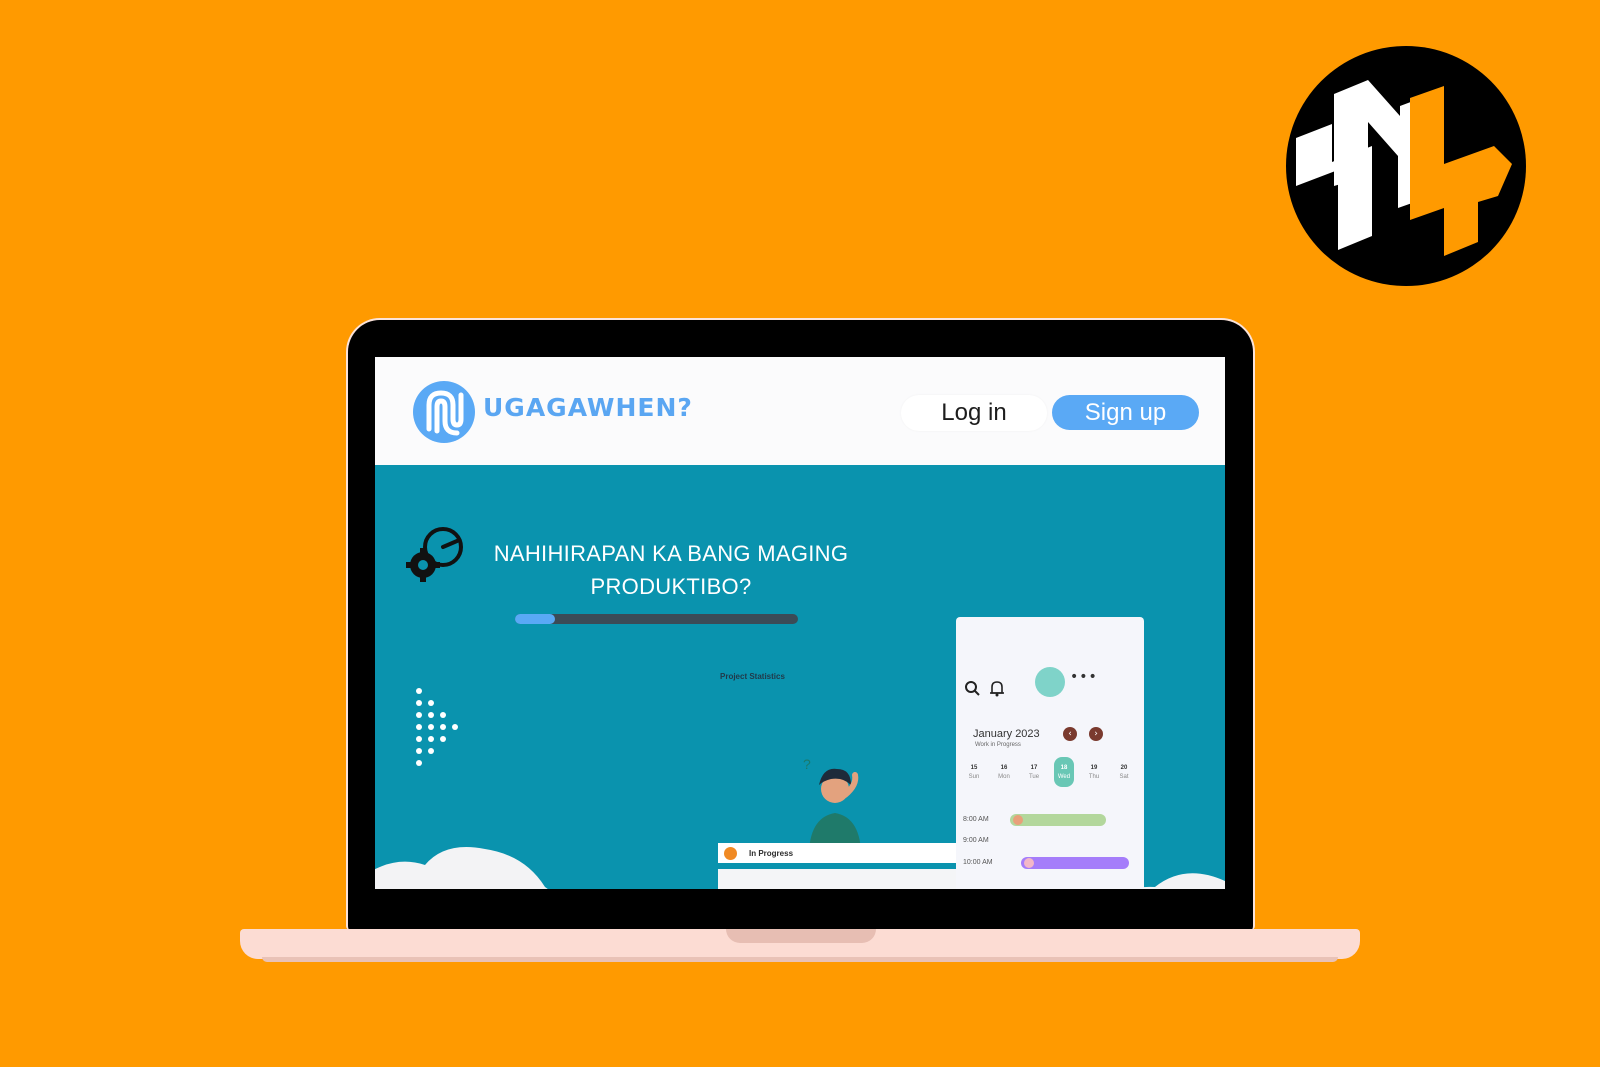 The width and height of the screenshot is (1600, 1067). What do you see at coordinates (1125, 412) in the screenshot?
I see `signup-button: Sign up` at bounding box center [1125, 412].